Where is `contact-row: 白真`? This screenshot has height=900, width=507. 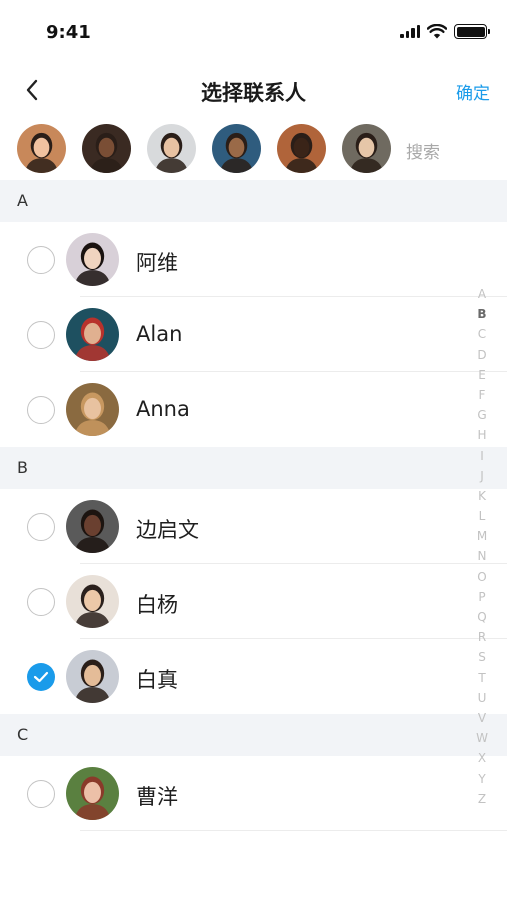
contact-row: 白真 is located at coordinates (253, 676).